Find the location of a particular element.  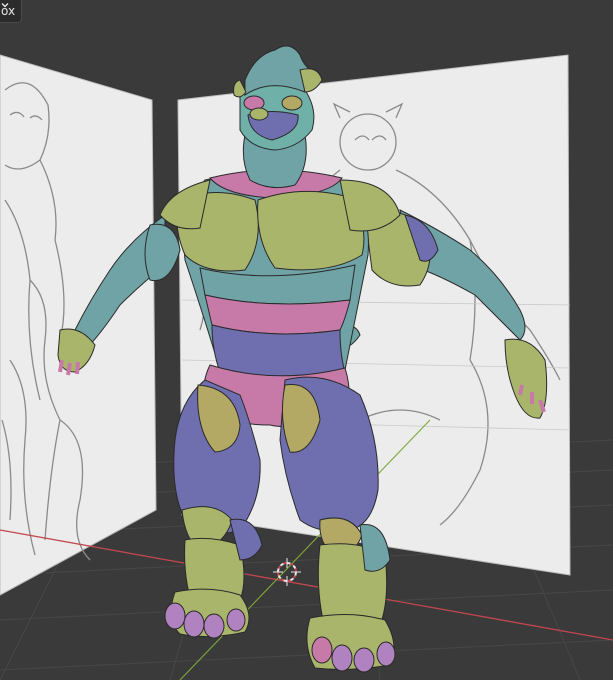

mode-dropdown: ox is located at coordinates (11, 11).